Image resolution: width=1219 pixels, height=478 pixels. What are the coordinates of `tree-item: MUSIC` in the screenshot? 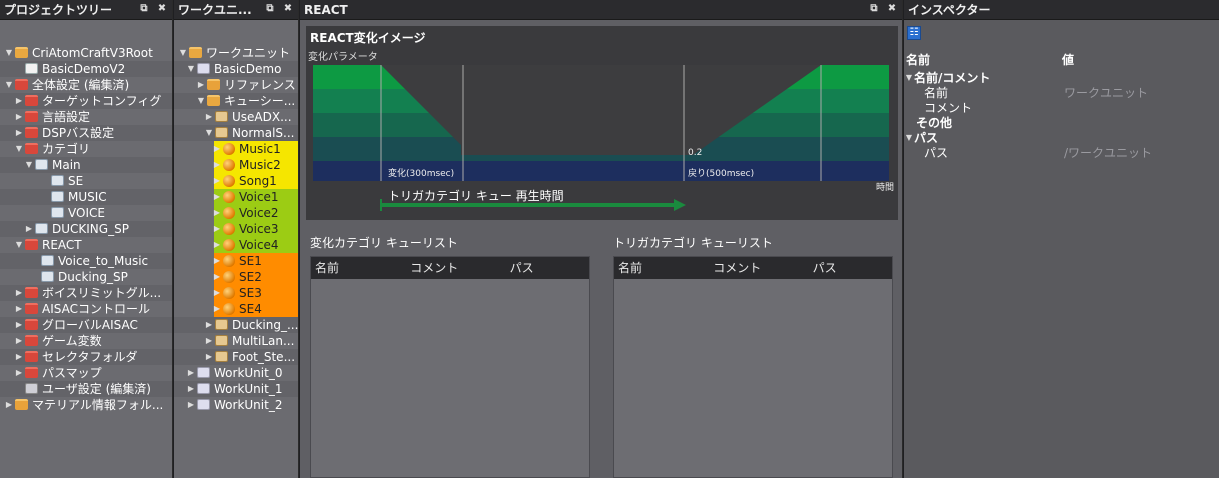 It's located at (86, 197).